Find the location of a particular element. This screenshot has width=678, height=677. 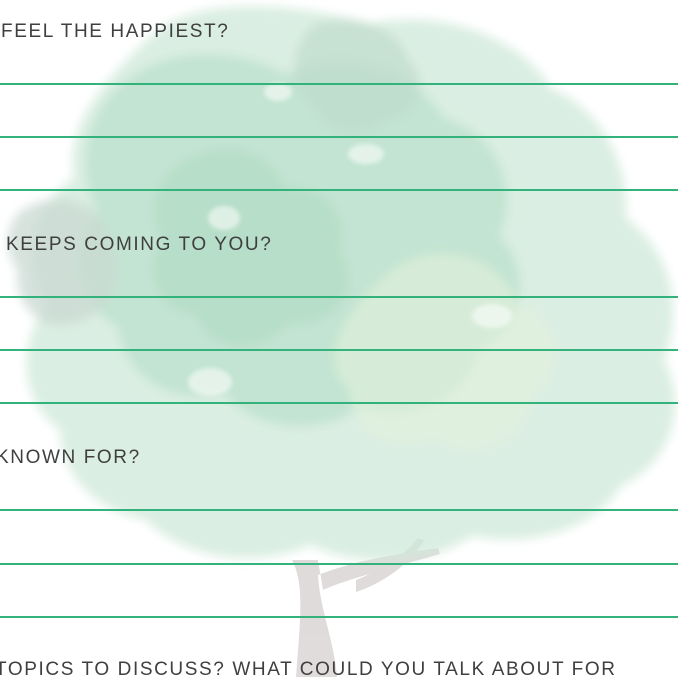

question-keeps-coming: KEEPS COMING TO YOU? is located at coordinates (139, 244).